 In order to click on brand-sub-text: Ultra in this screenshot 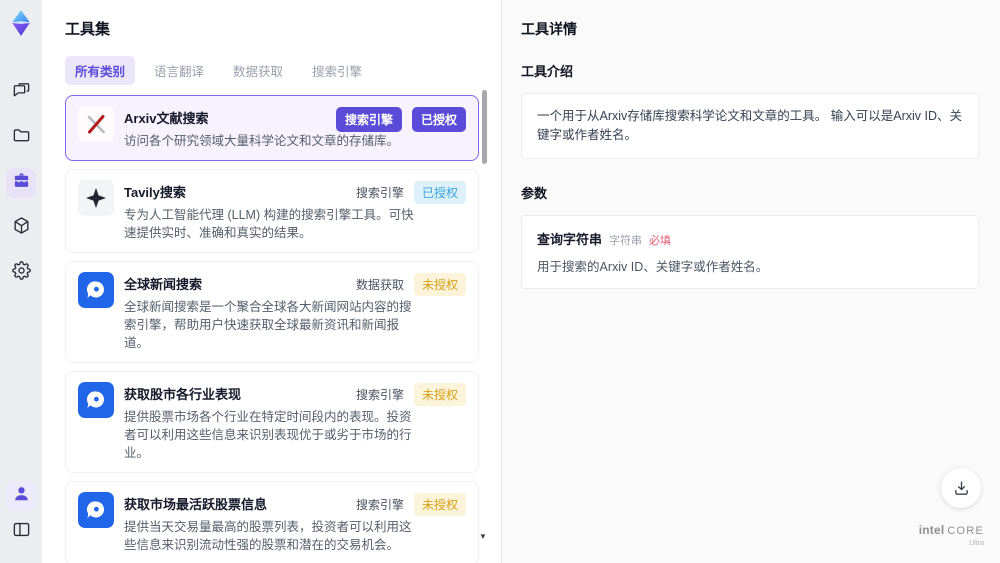, I will do `click(976, 543)`.